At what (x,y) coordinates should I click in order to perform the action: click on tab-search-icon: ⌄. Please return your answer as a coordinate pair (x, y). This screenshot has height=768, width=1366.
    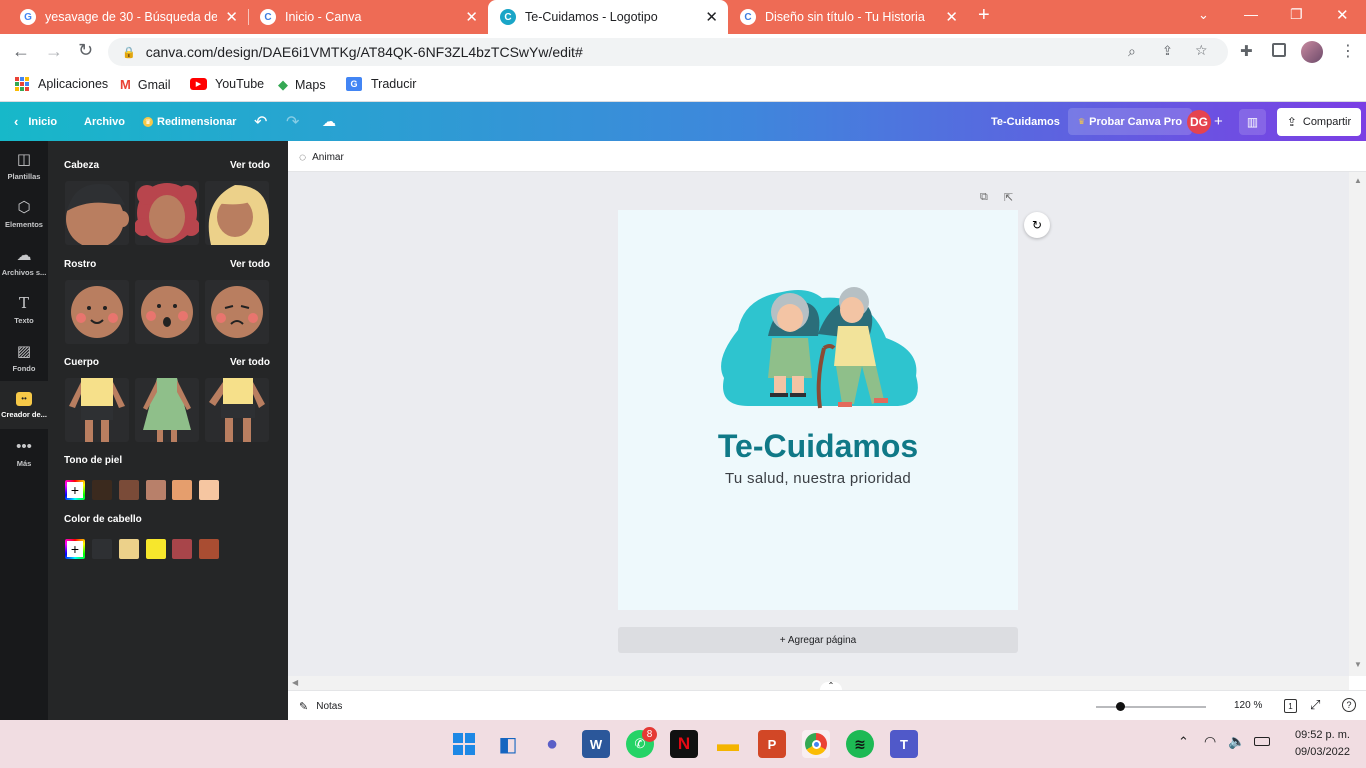
    Looking at the image, I should click on (1203, 15).